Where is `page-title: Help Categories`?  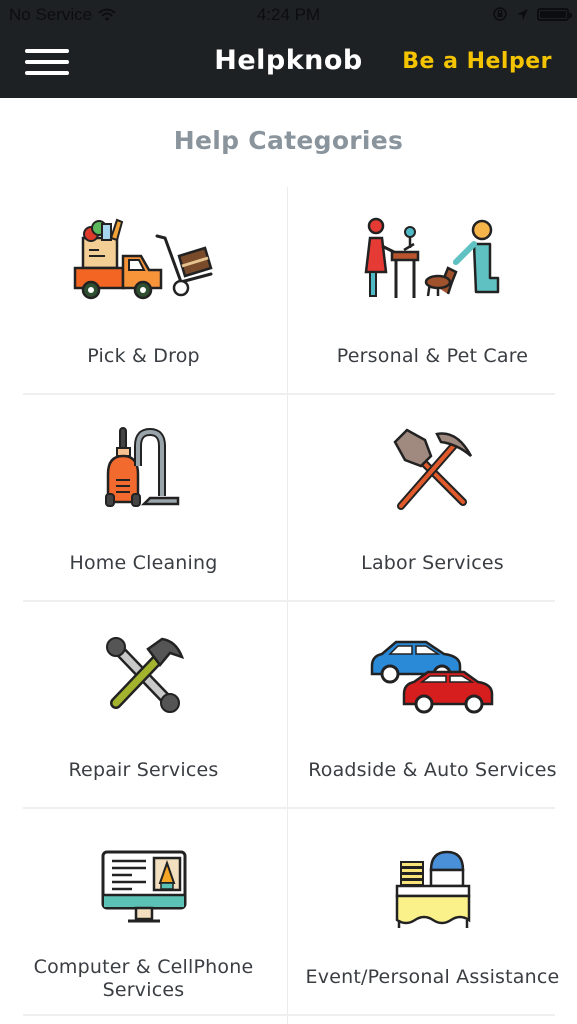 page-title: Help Categories is located at coordinates (288, 140).